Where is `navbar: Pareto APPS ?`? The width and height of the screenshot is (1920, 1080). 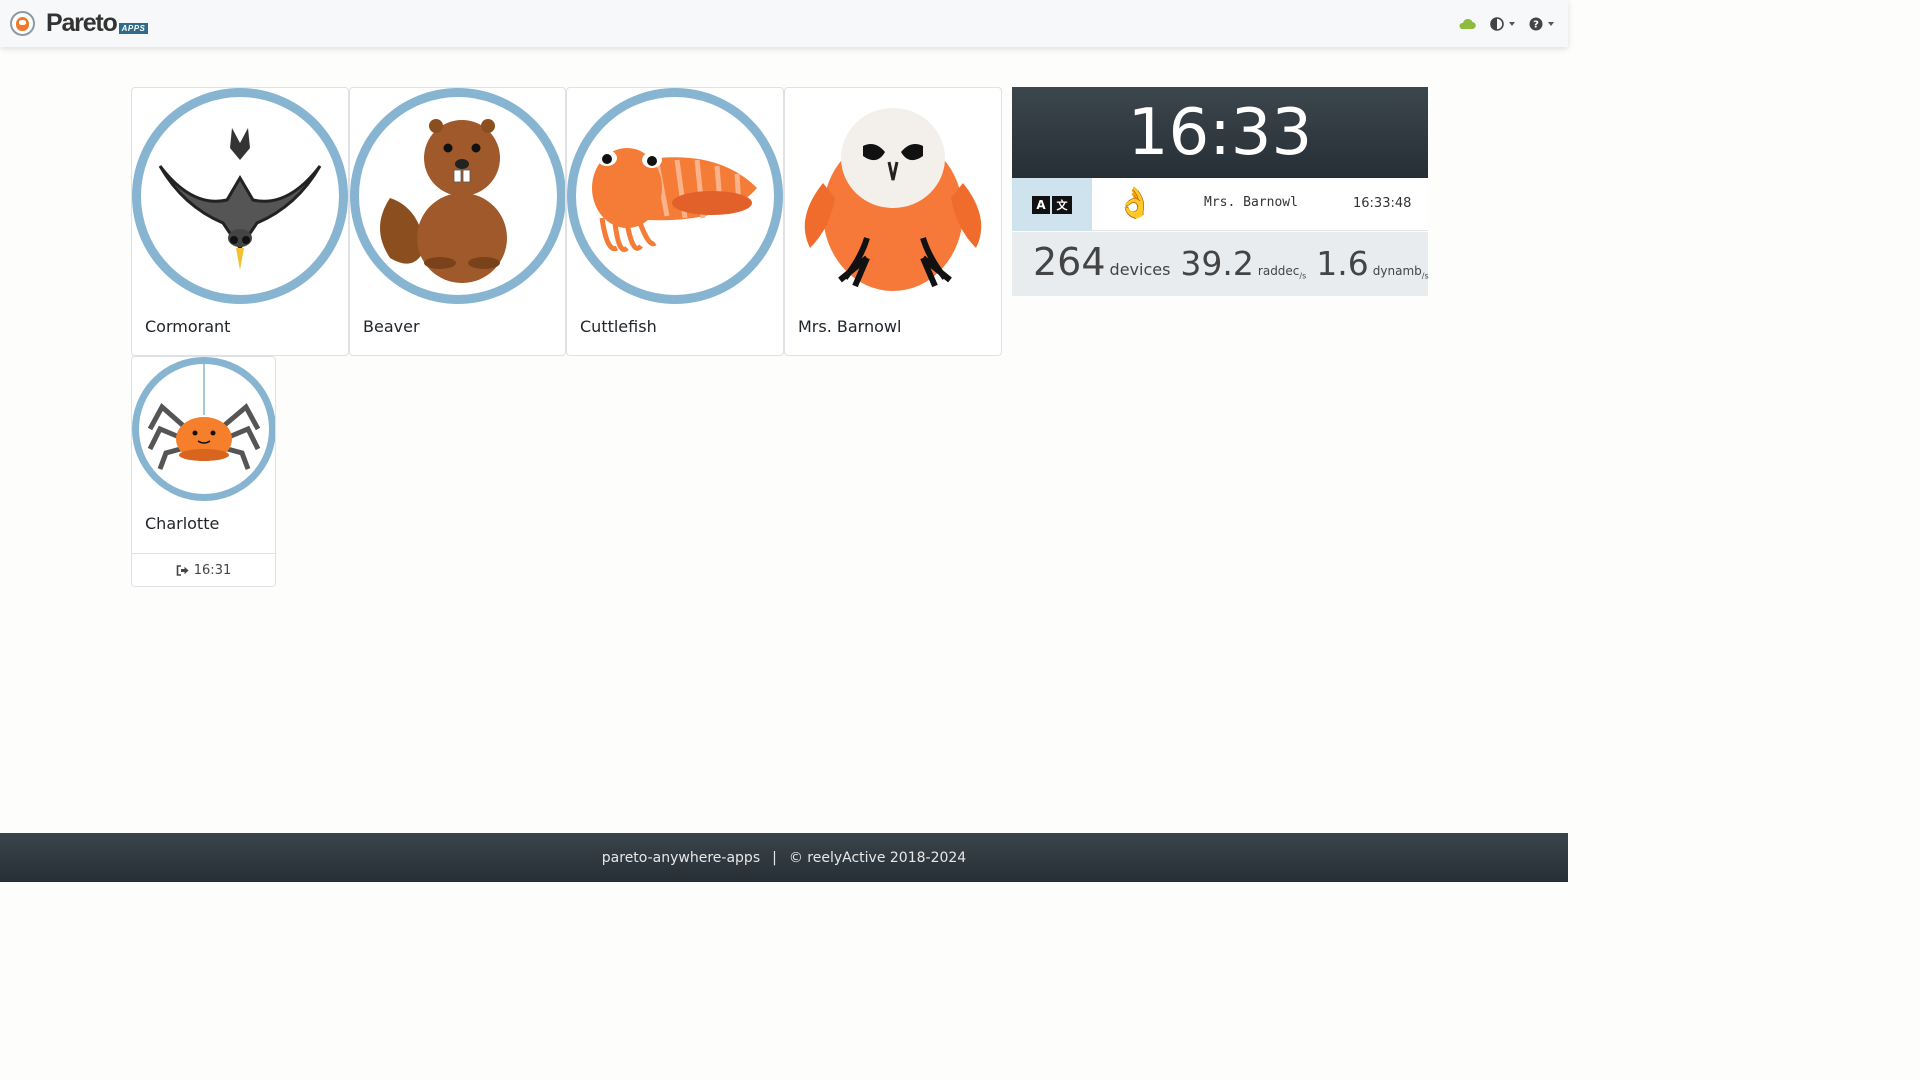 navbar: Pareto APPS ? is located at coordinates (784, 23).